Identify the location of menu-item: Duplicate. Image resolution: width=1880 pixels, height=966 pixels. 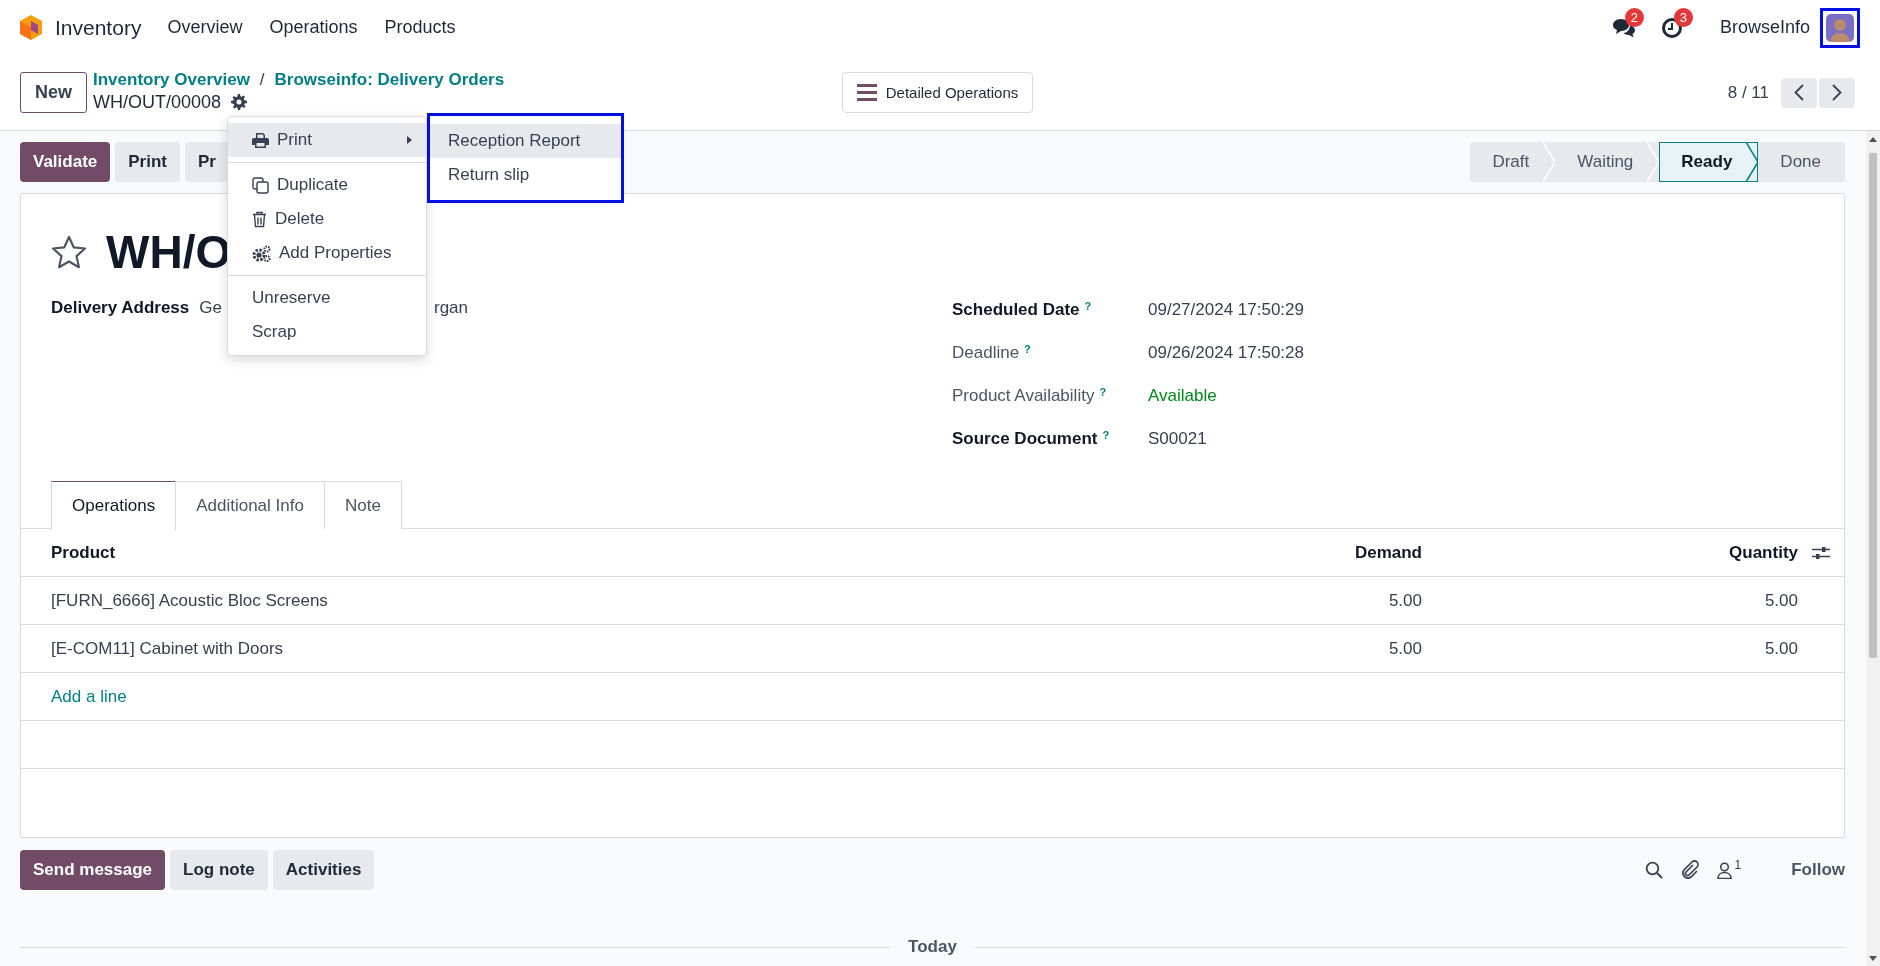
(327, 185).